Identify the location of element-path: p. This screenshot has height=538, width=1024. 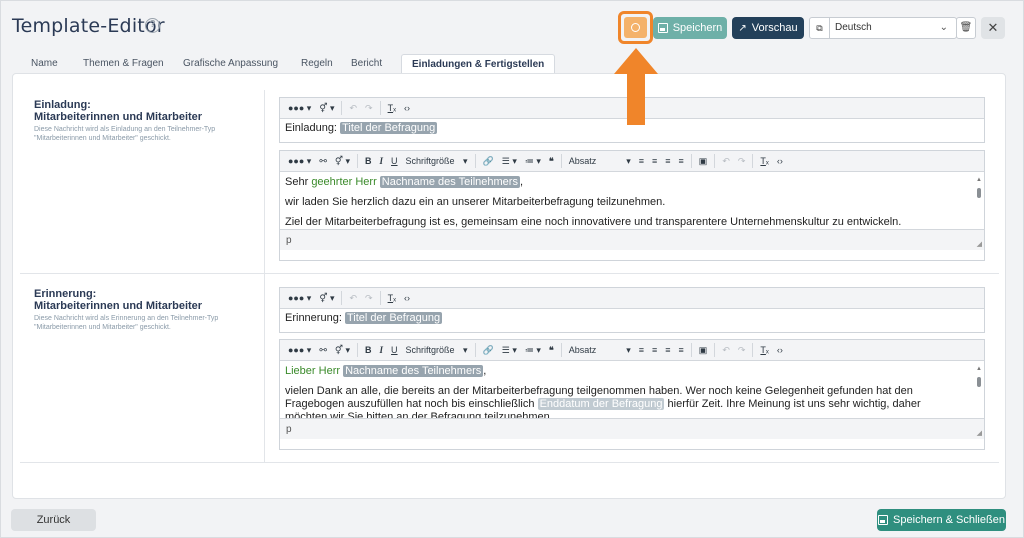
(289, 429).